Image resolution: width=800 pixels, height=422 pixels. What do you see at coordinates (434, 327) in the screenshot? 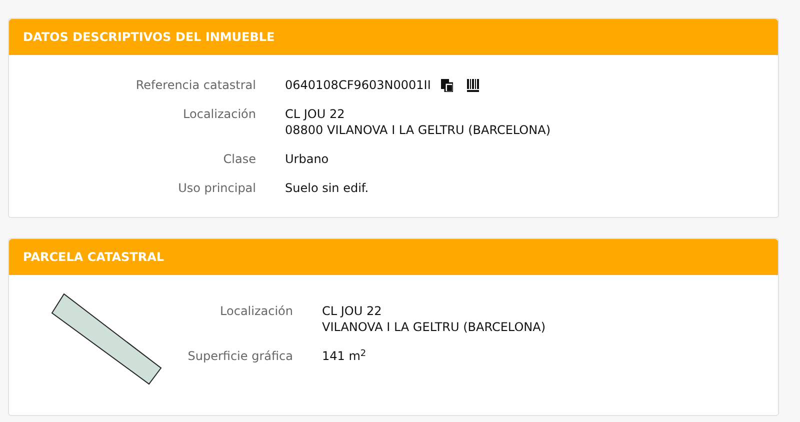
I see `field-value: VILANOVA I LA GELTRU (BARCELONA)` at bounding box center [434, 327].